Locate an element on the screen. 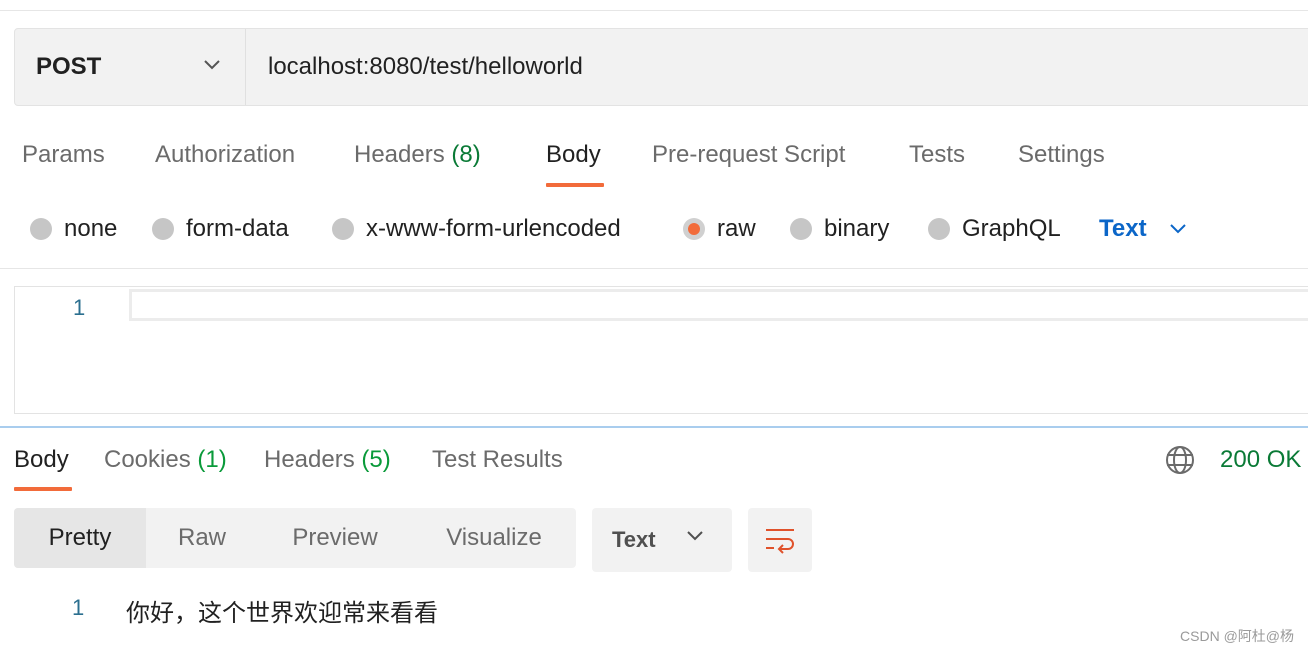 The height and width of the screenshot is (654, 1308). response-status: 200 OK is located at coordinates (1260, 460).